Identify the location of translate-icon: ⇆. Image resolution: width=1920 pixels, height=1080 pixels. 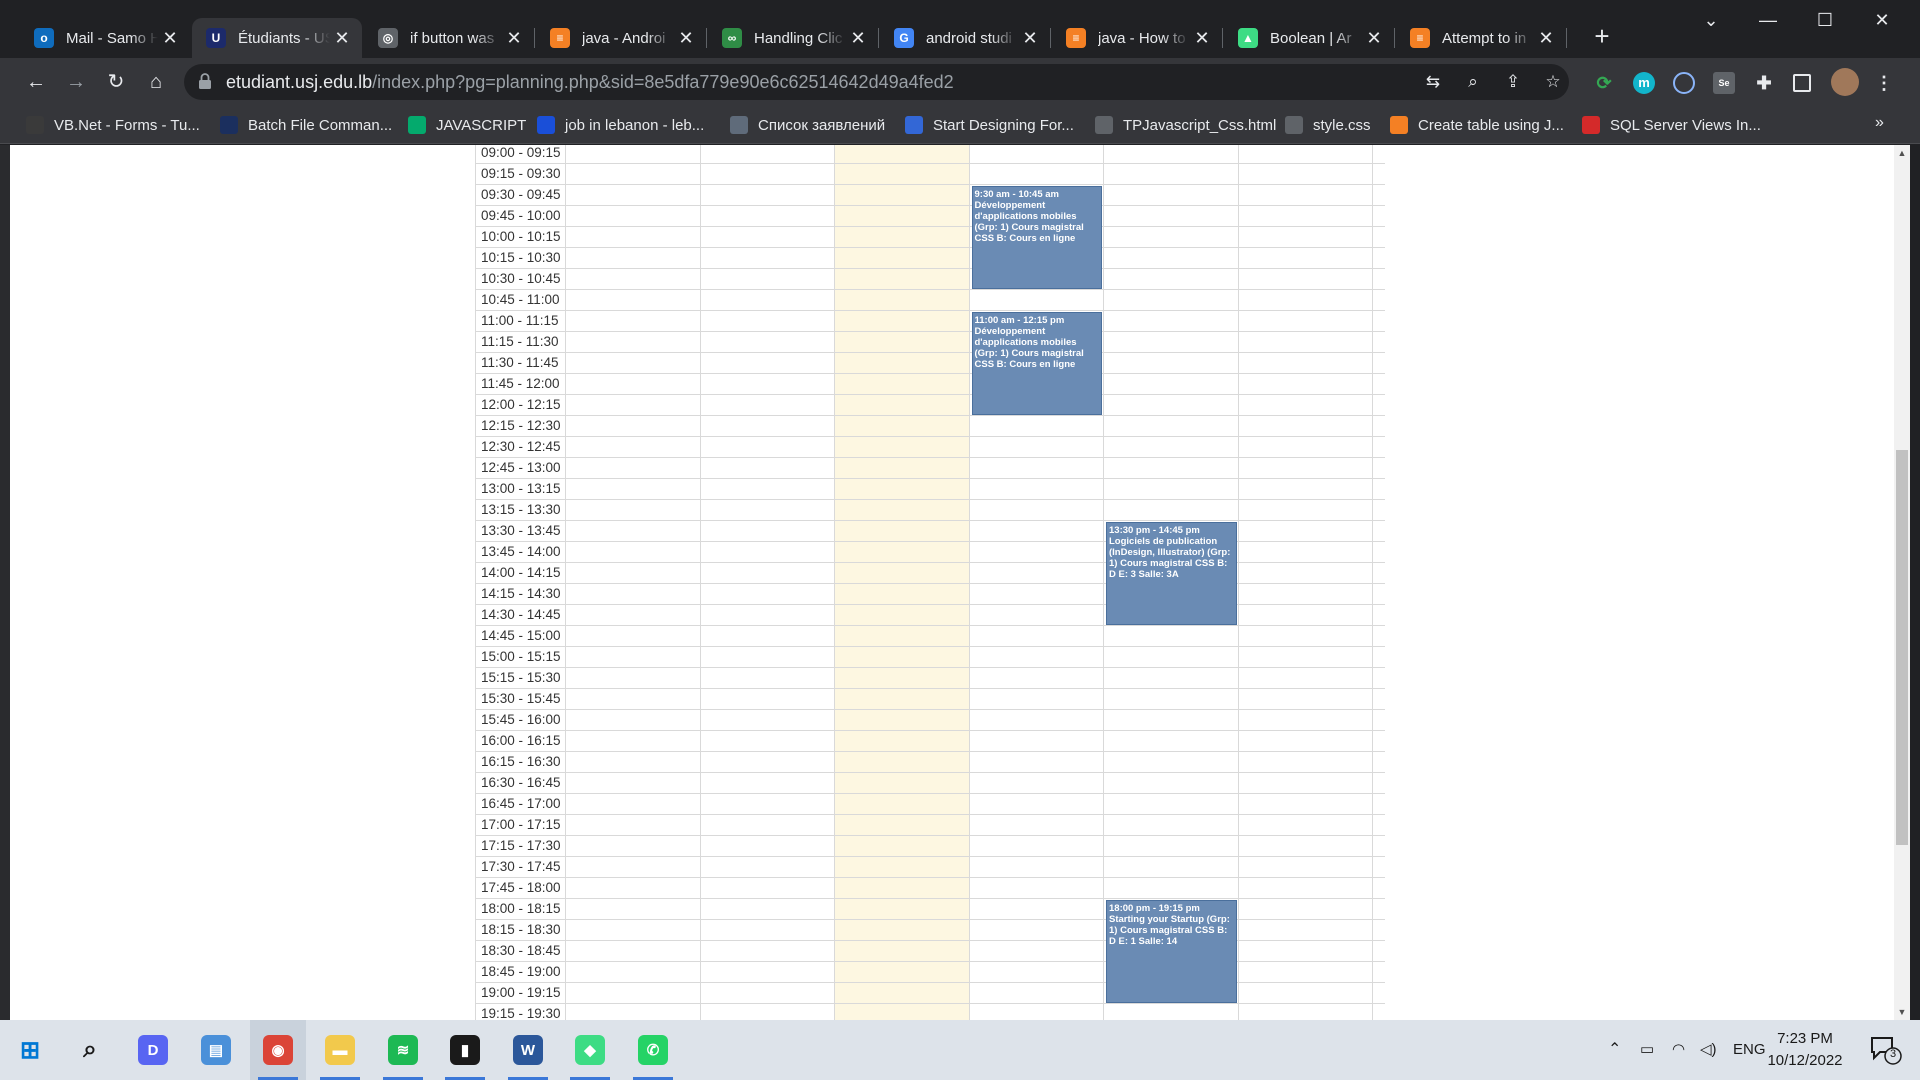
(1433, 82).